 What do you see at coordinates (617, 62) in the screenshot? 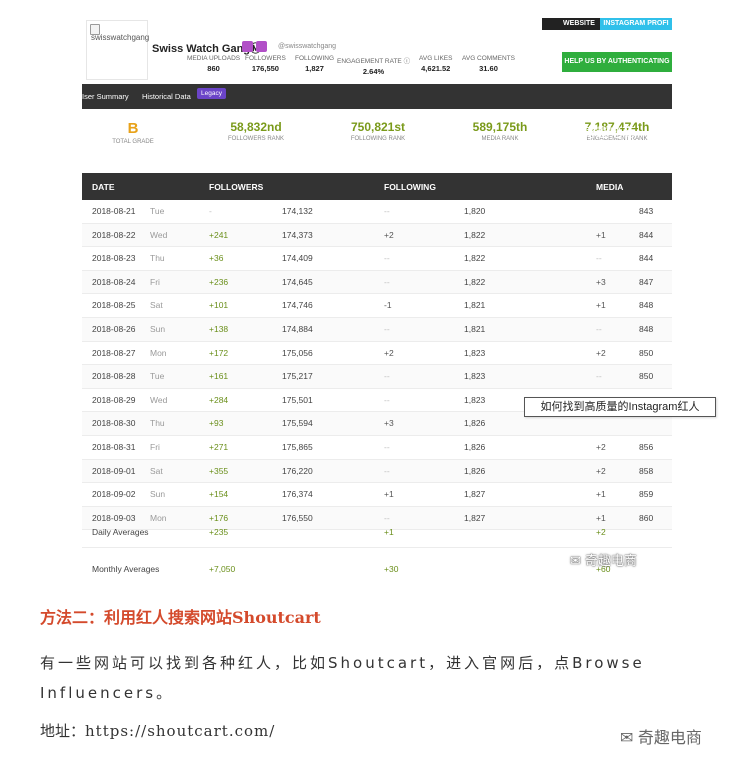
I see `help-authenticate-button: HELP US BY AUTHENTICATING` at bounding box center [617, 62].